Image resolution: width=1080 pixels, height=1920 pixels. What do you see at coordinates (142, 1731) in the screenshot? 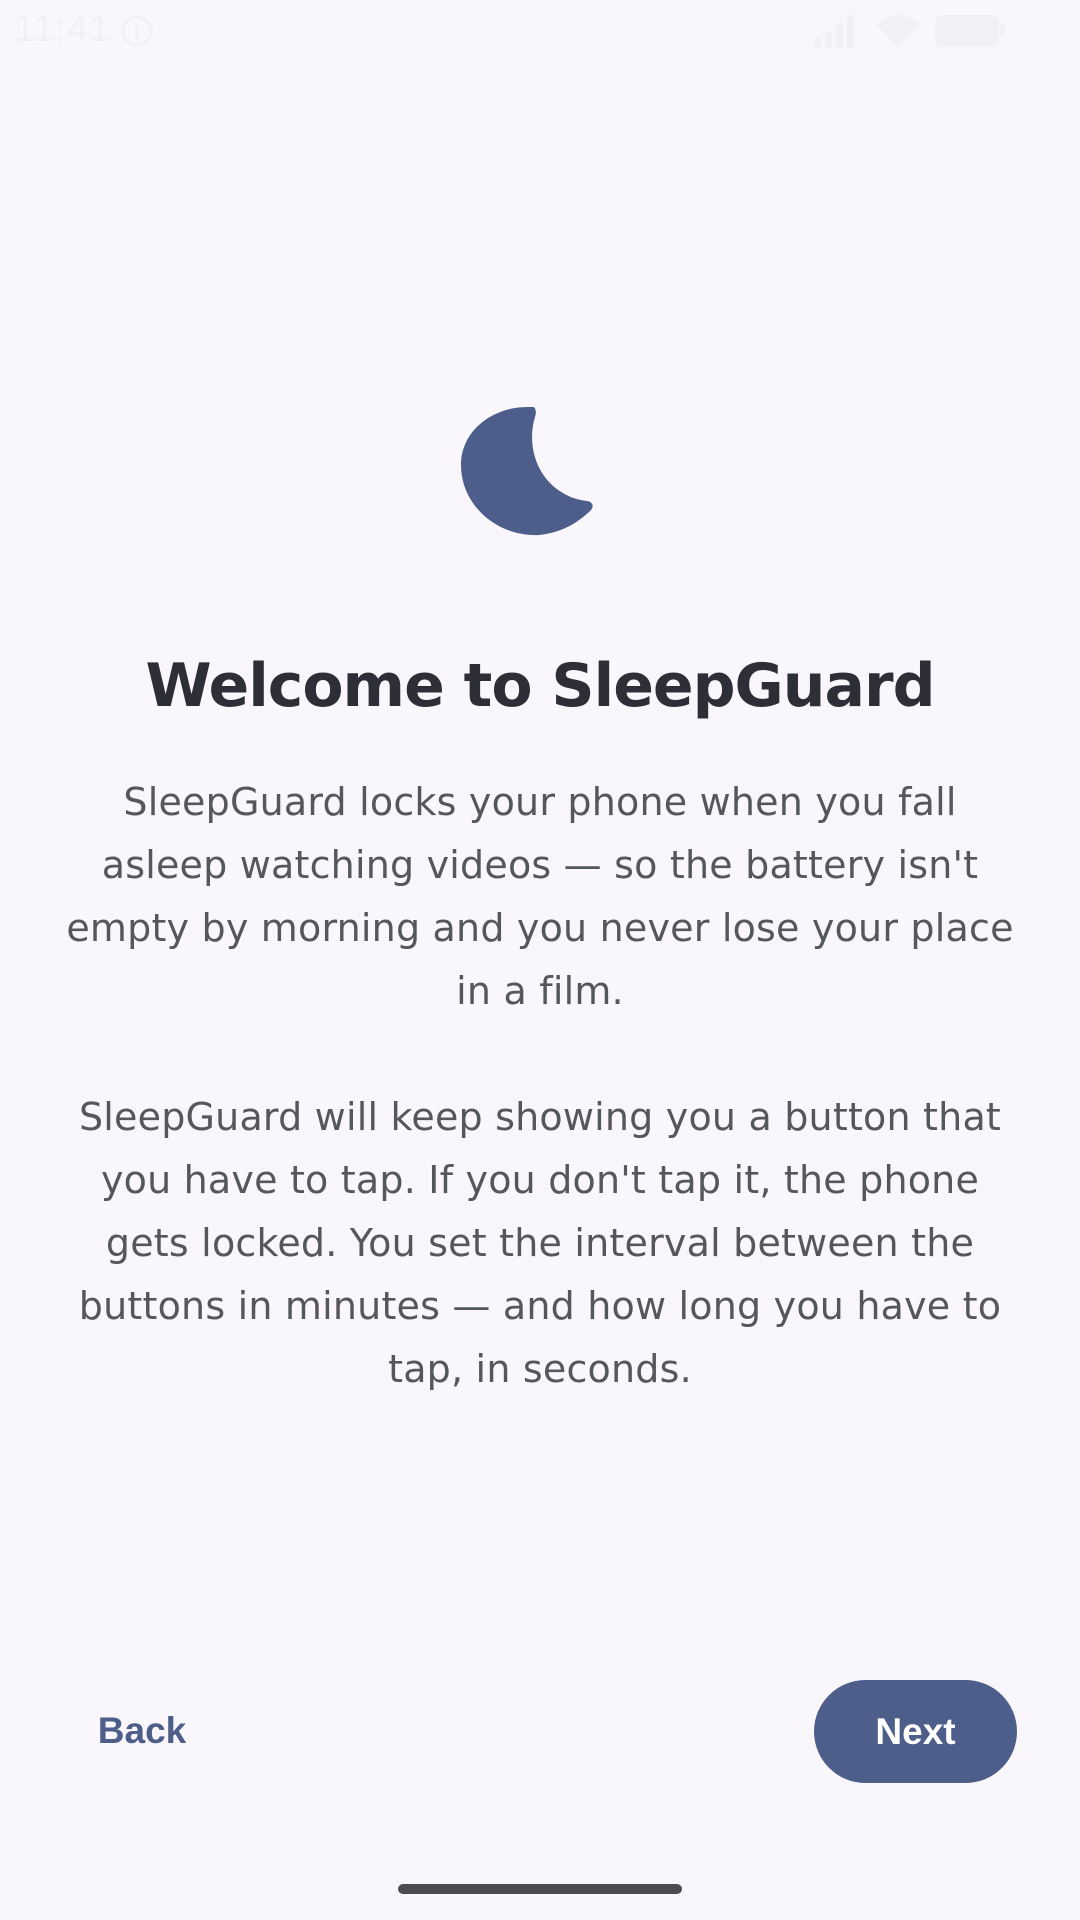
I see `back-button: Back` at bounding box center [142, 1731].